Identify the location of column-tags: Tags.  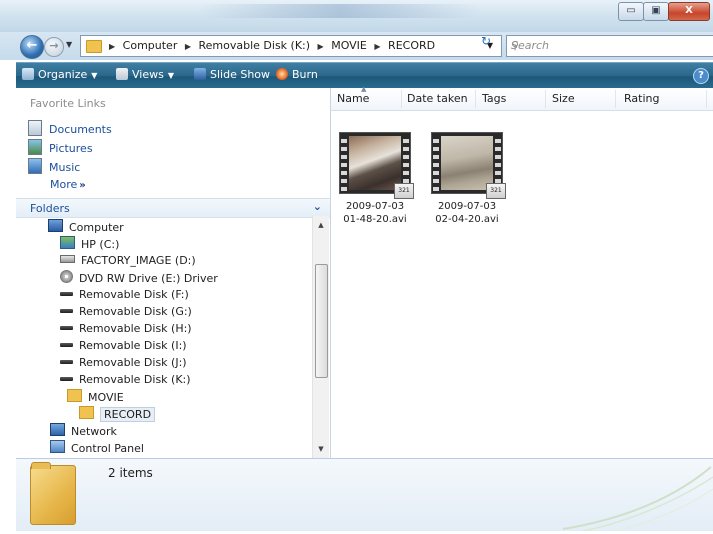
(494, 98).